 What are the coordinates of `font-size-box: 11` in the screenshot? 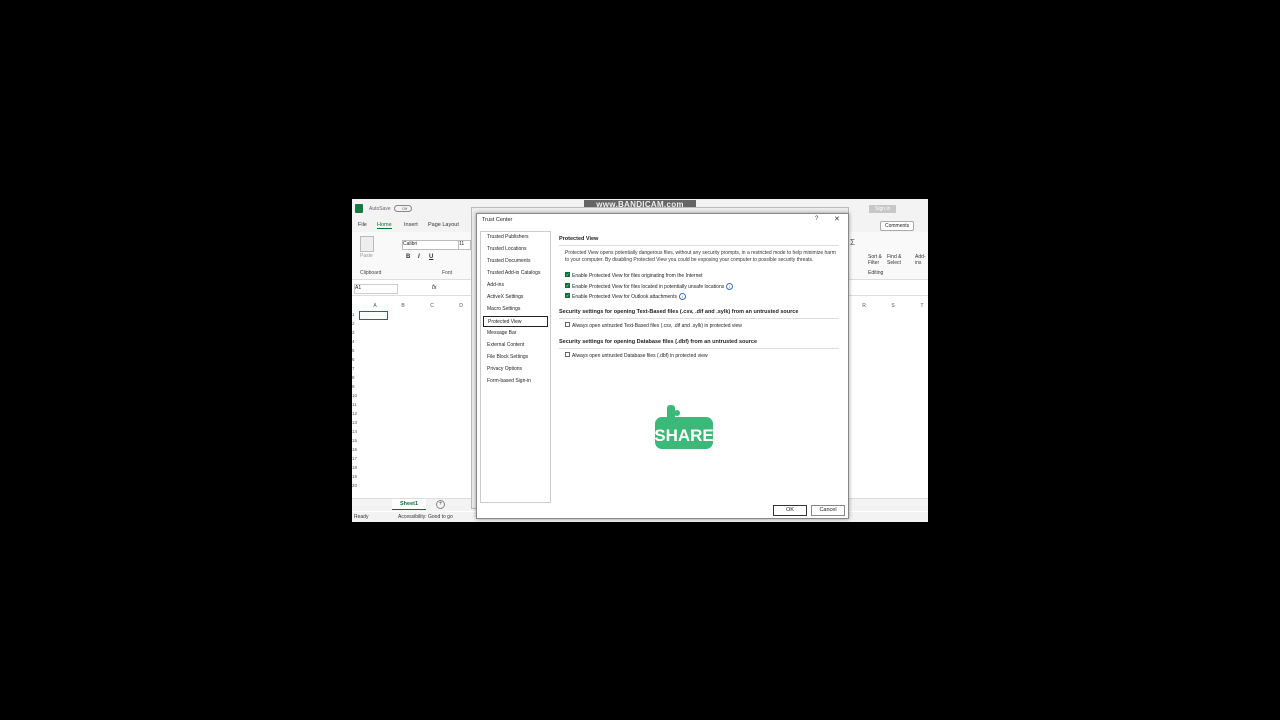 It's located at (464, 245).